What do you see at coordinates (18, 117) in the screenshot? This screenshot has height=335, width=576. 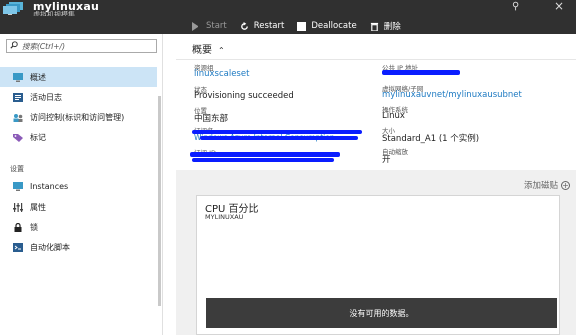 I see `access-control-icon` at bounding box center [18, 117].